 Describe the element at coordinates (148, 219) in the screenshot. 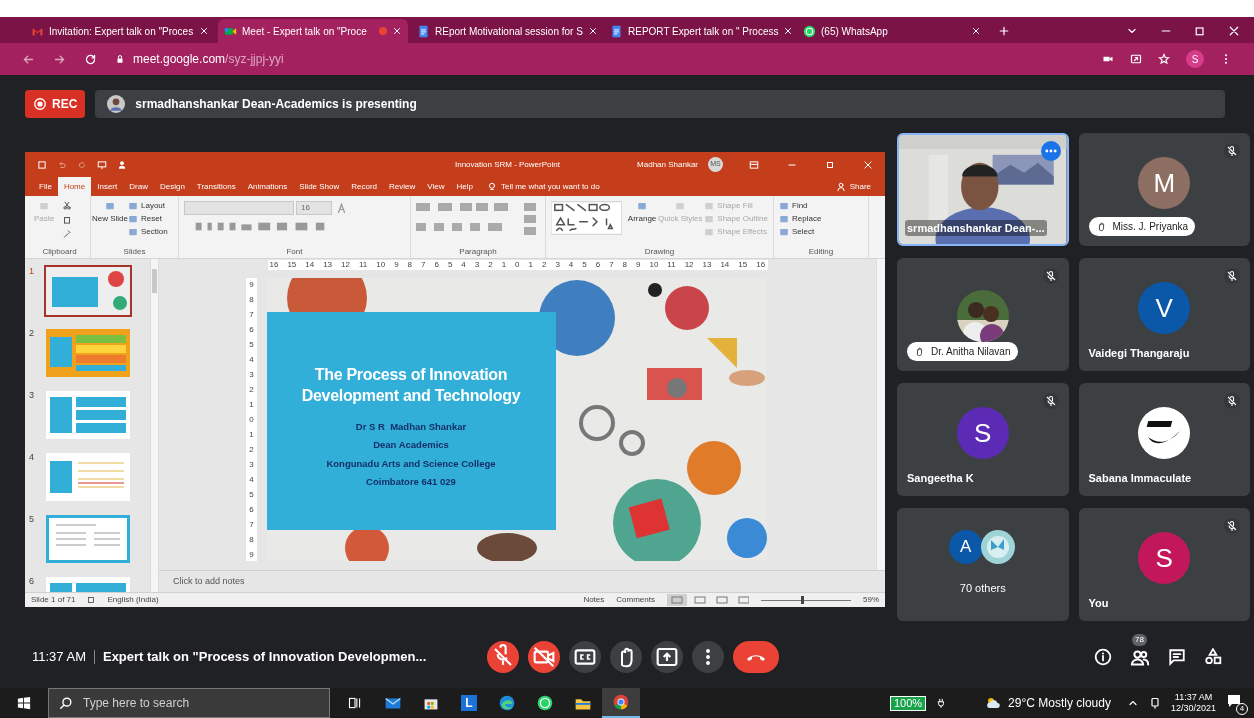

I see `ribbon-button: Reset` at that location.